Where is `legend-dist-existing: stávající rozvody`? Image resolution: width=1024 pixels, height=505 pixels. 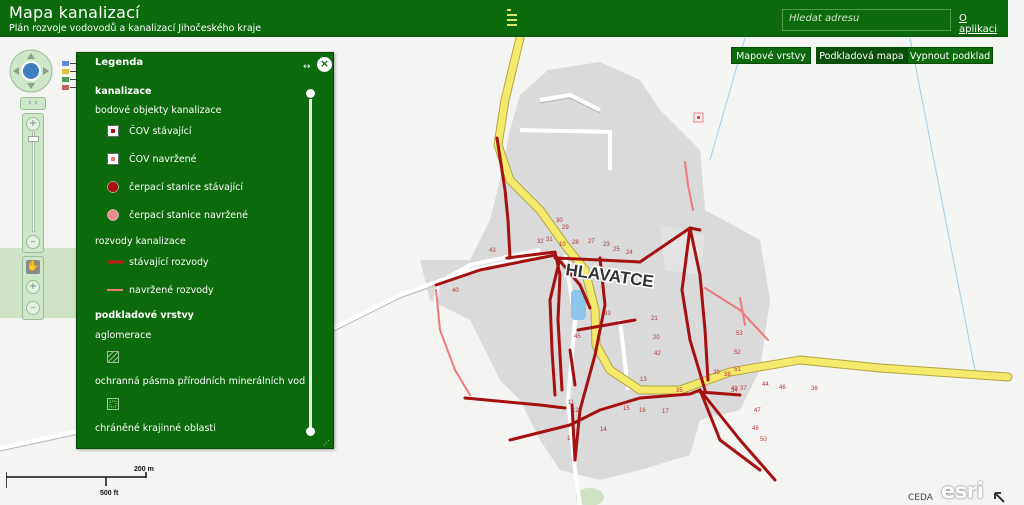
legend-dist-existing: stávající rozvody is located at coordinates (169, 262).